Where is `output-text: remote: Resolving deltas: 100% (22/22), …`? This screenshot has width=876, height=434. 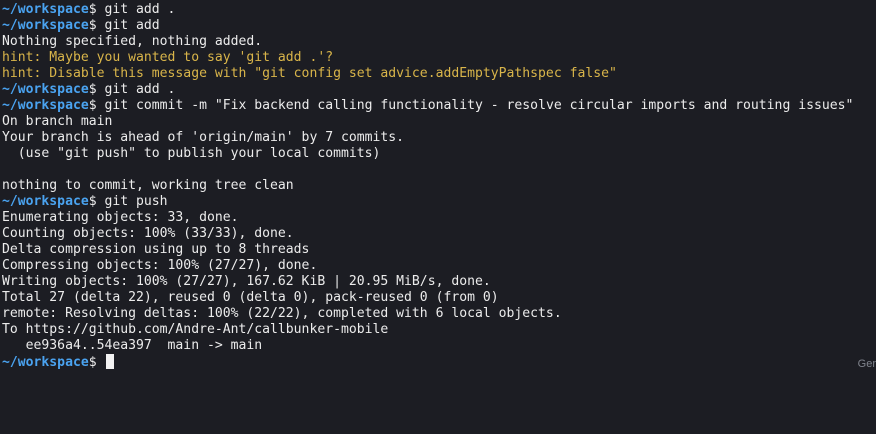
output-text: remote: Resolving deltas: 100% (22/22), … is located at coordinates (282, 313).